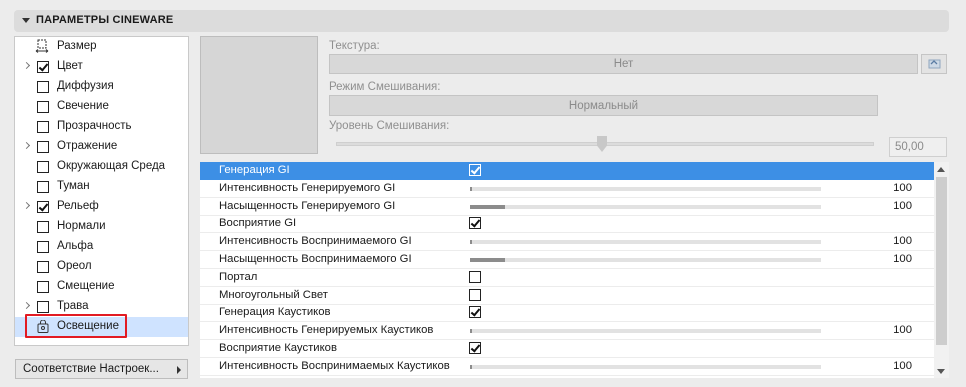 Image resolution: width=966 pixels, height=387 pixels. I want to click on material-preview, so click(259, 95).